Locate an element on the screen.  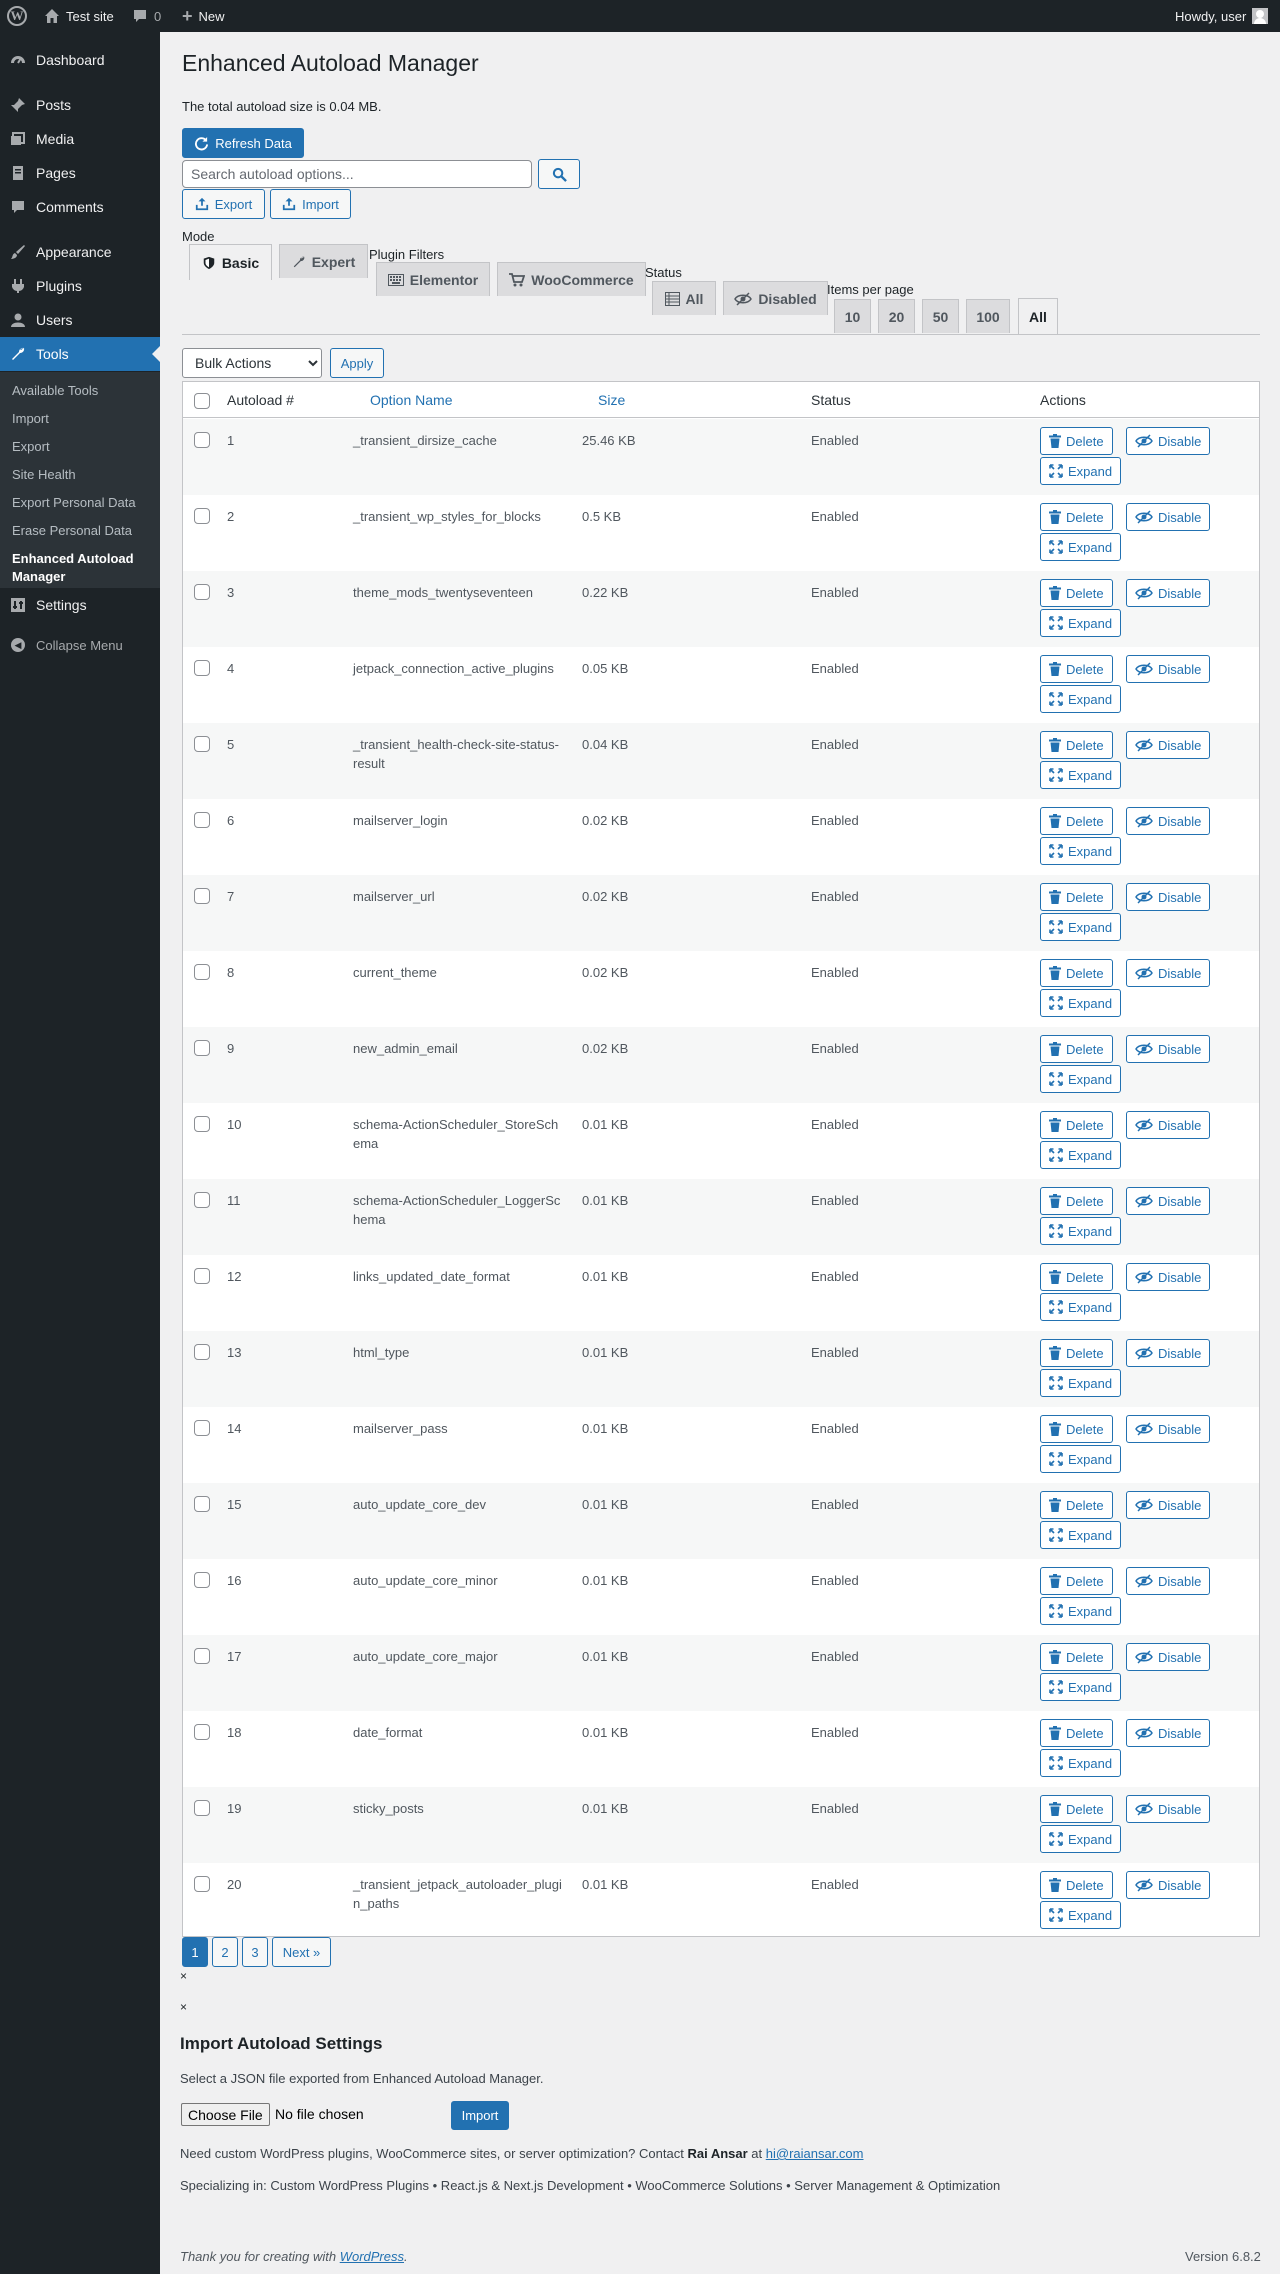
menu-plugins: Plugins is located at coordinates (80, 286).